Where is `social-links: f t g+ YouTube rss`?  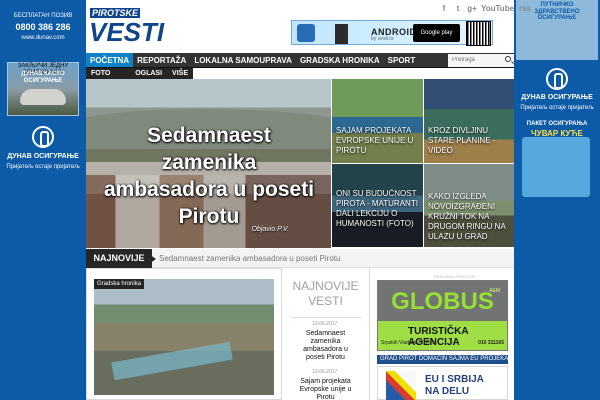 social-links: f t g+ YouTube rss is located at coordinates (485, 8).